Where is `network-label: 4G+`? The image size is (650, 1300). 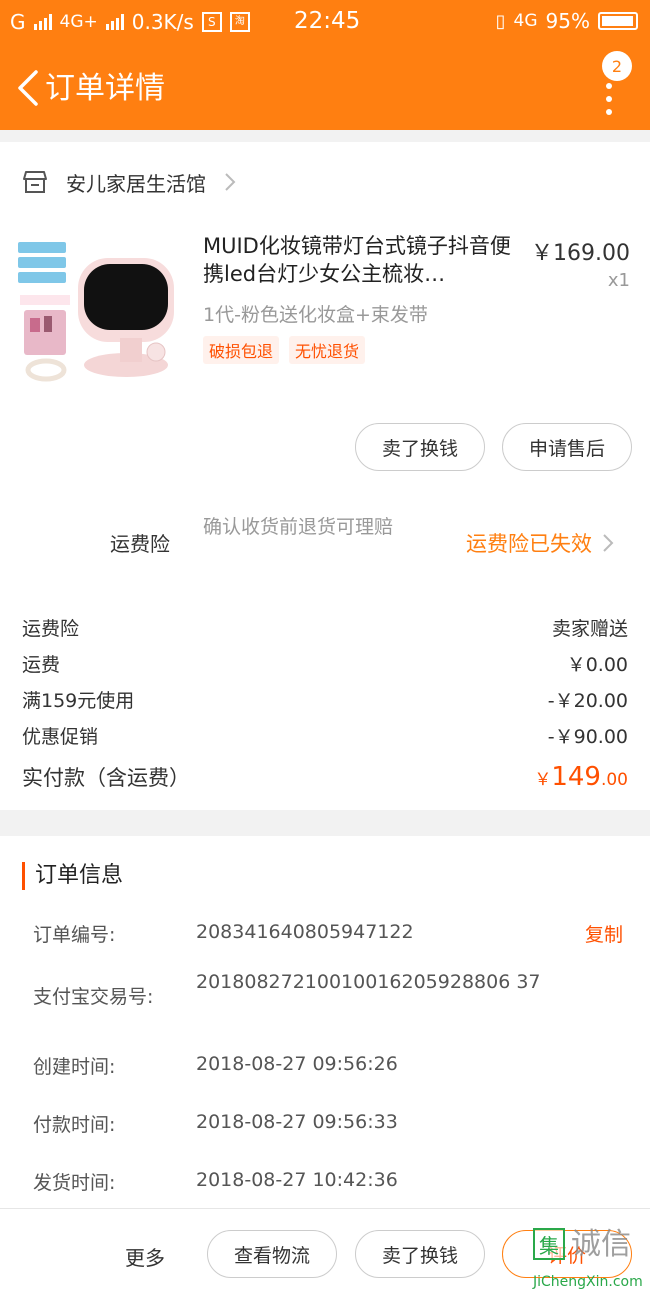
network-label: 4G+ is located at coordinates (78, 22).